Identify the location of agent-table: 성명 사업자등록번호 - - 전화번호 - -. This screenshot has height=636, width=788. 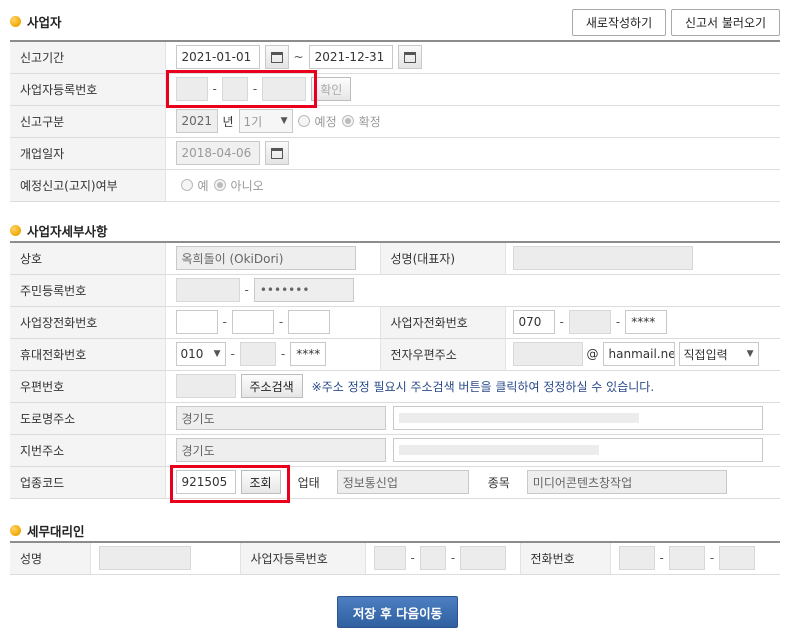
(395, 558).